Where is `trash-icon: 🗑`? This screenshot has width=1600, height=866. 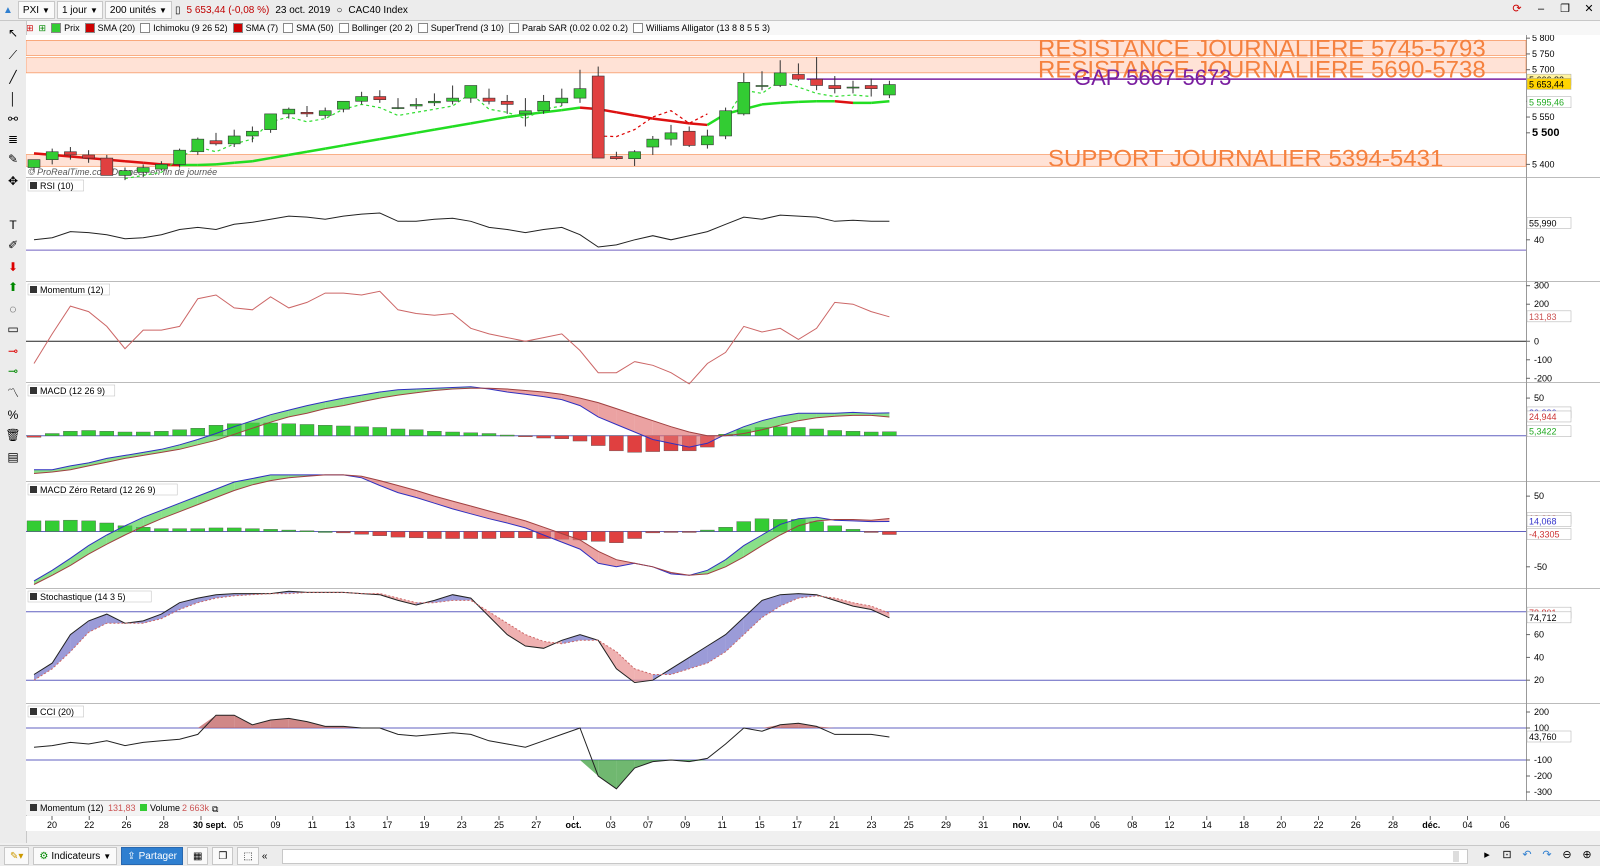
trash-icon: 🗑 is located at coordinates (13, 435).